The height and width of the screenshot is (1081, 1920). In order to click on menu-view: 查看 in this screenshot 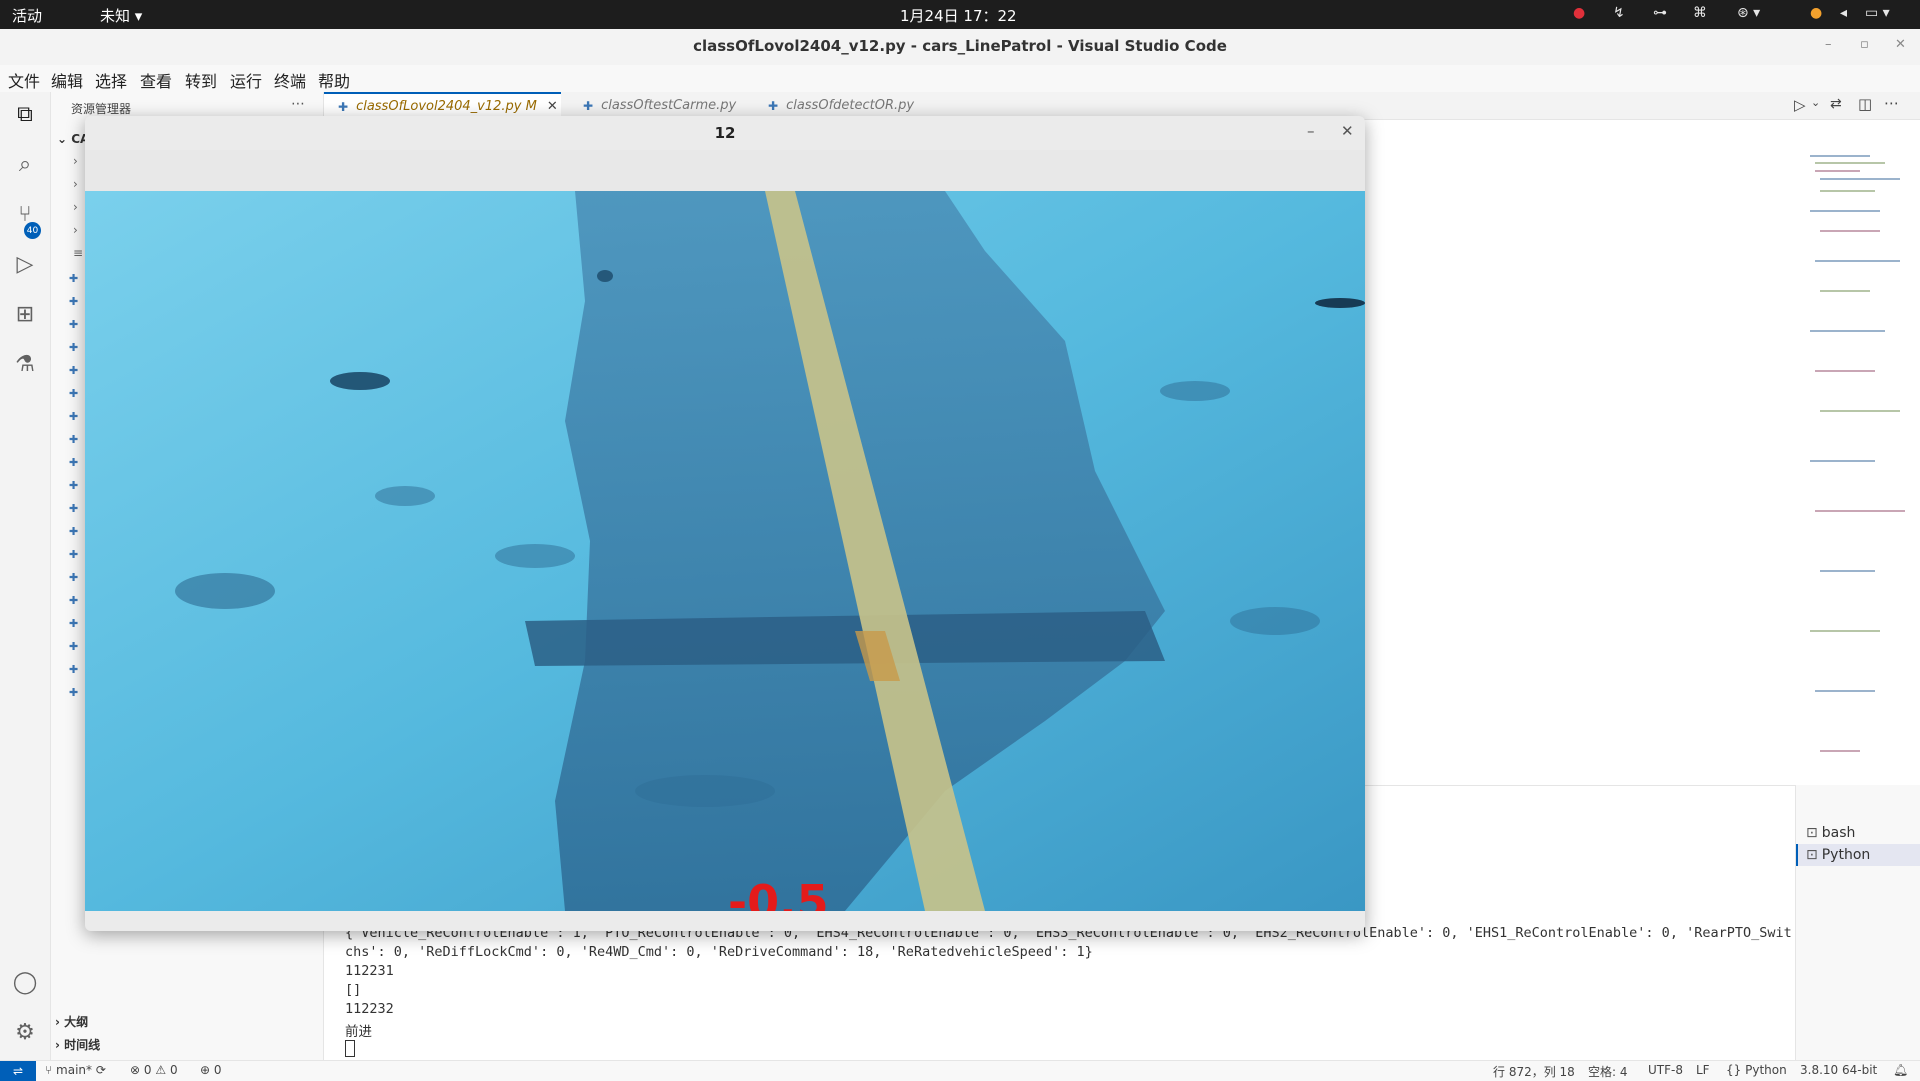, I will do `click(156, 80)`.